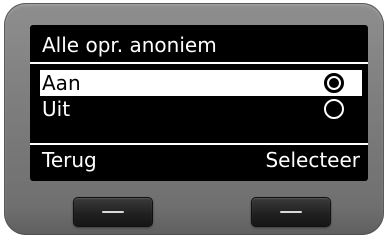  What do you see at coordinates (69, 160) in the screenshot?
I see `softkey-back-label: Terug` at bounding box center [69, 160].